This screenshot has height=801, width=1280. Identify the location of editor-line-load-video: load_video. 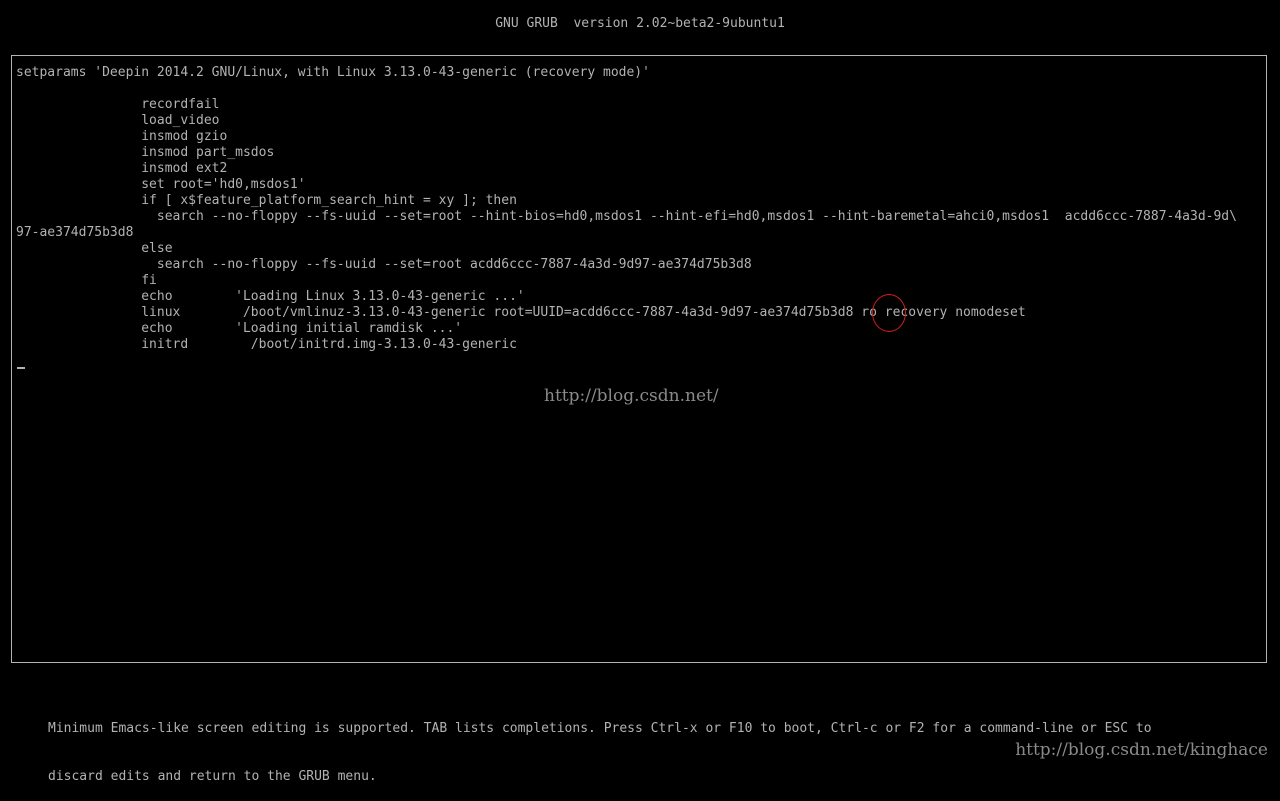
(626, 121).